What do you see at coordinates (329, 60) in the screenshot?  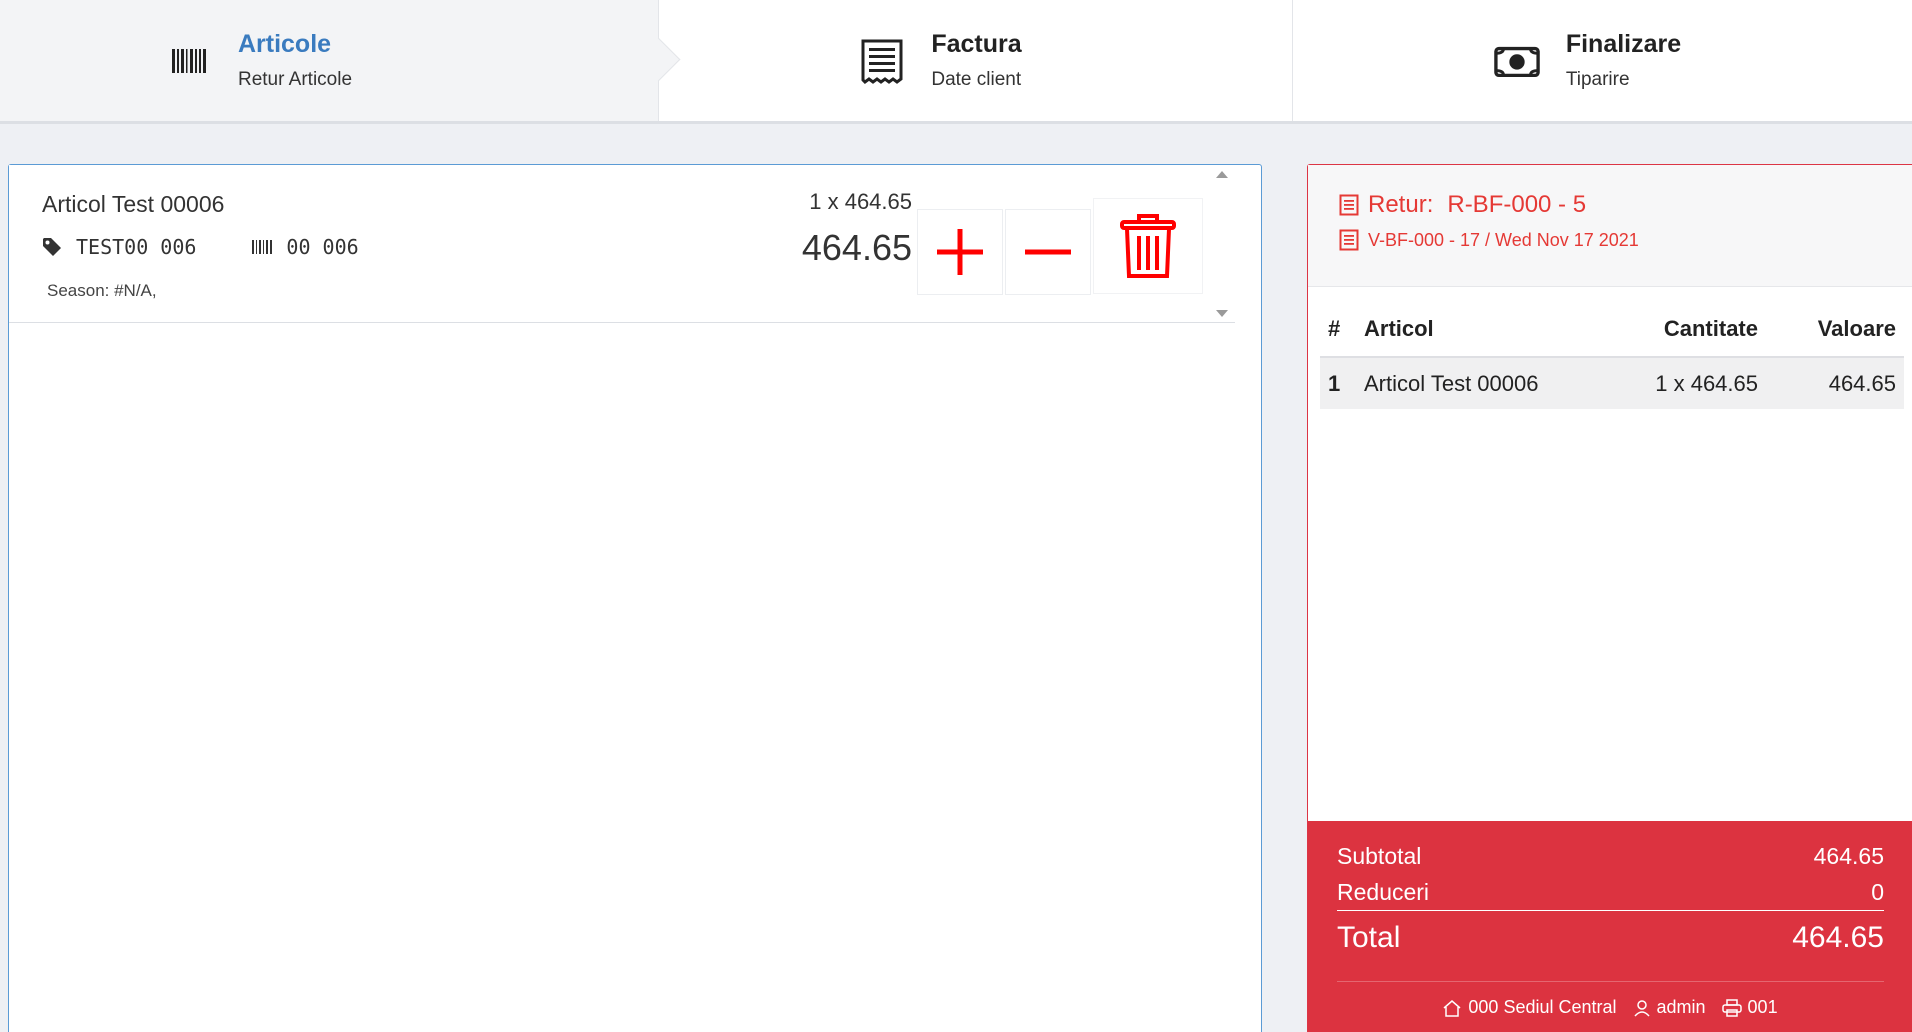 I see `step-articole: Articole Retur Articole` at bounding box center [329, 60].